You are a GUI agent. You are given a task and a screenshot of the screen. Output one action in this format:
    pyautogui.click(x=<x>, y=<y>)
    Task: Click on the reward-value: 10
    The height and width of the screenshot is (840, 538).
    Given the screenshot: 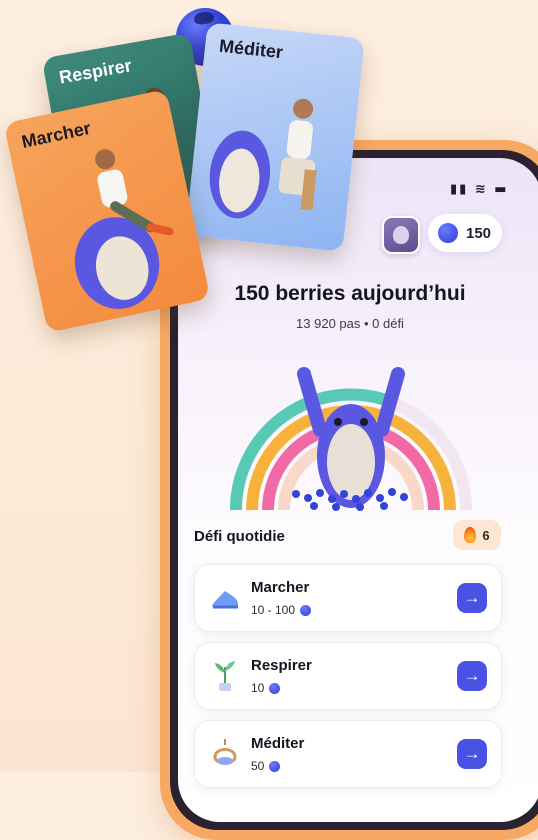 What is the action you would take?
    pyautogui.click(x=258, y=688)
    